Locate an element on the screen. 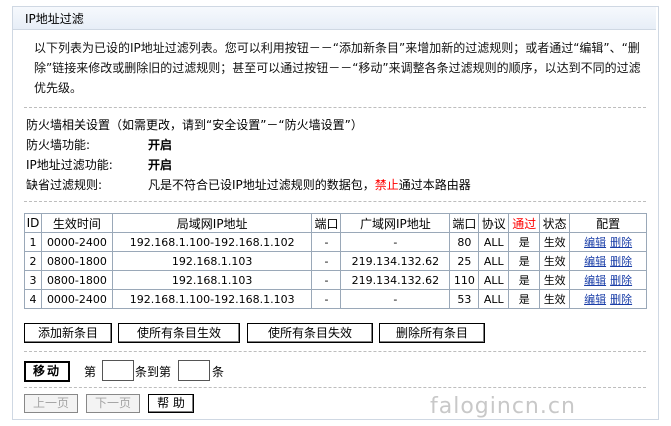  move-from-label: 第 is located at coordinates (90, 372).